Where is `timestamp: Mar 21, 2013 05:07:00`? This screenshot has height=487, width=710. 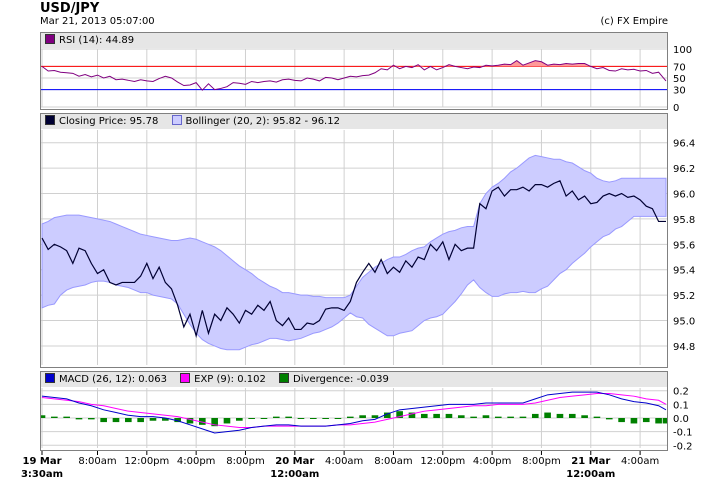 timestamp: Mar 21, 2013 05:07:00 is located at coordinates (97, 21).